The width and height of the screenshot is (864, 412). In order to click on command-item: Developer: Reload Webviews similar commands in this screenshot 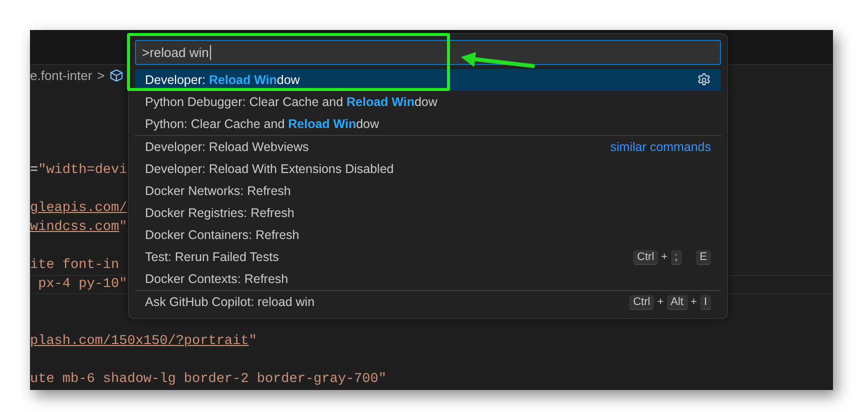, I will do `click(428, 146)`.